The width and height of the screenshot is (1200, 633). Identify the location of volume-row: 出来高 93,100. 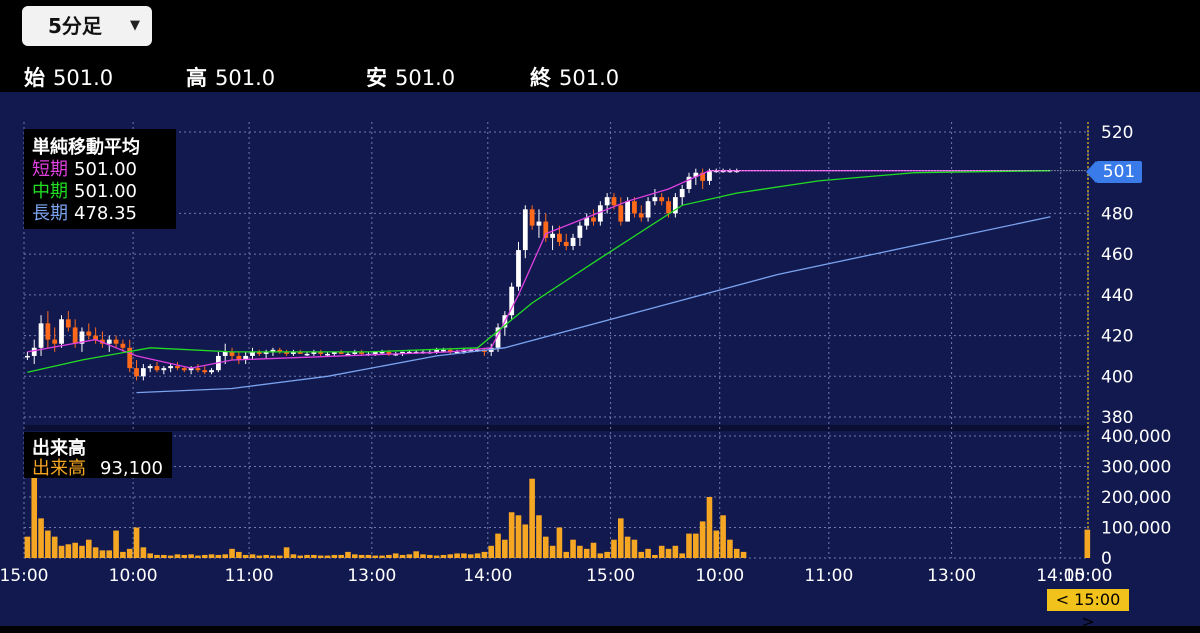
(97, 467).